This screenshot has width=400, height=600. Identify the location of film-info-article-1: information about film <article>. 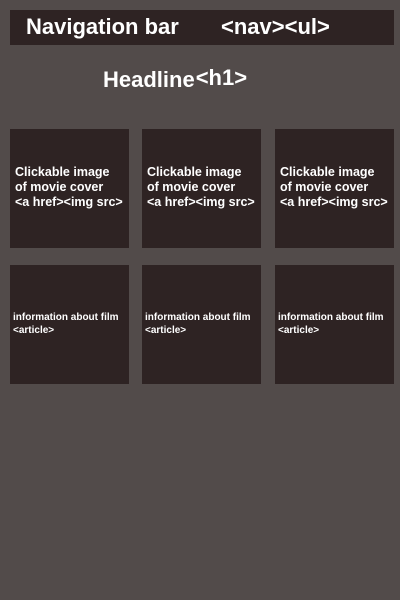
(69, 324).